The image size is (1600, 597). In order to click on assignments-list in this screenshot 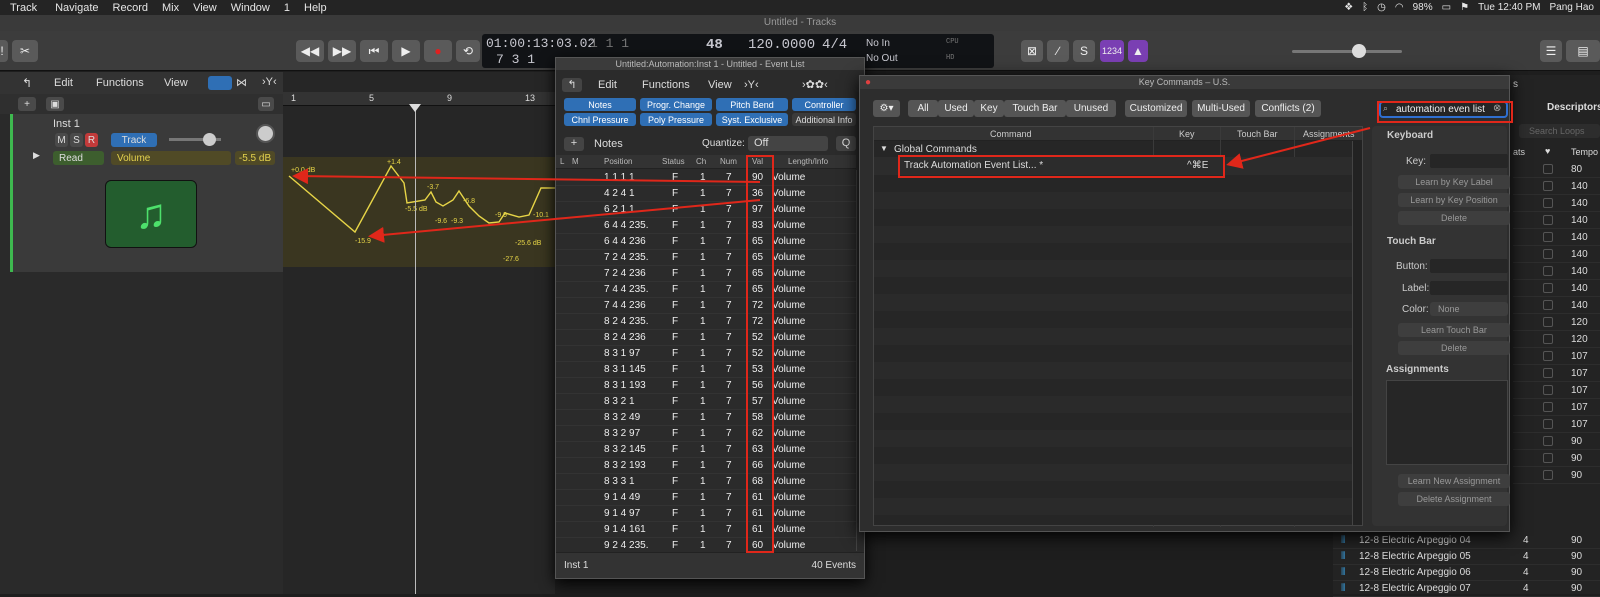, I will do `click(1447, 422)`.